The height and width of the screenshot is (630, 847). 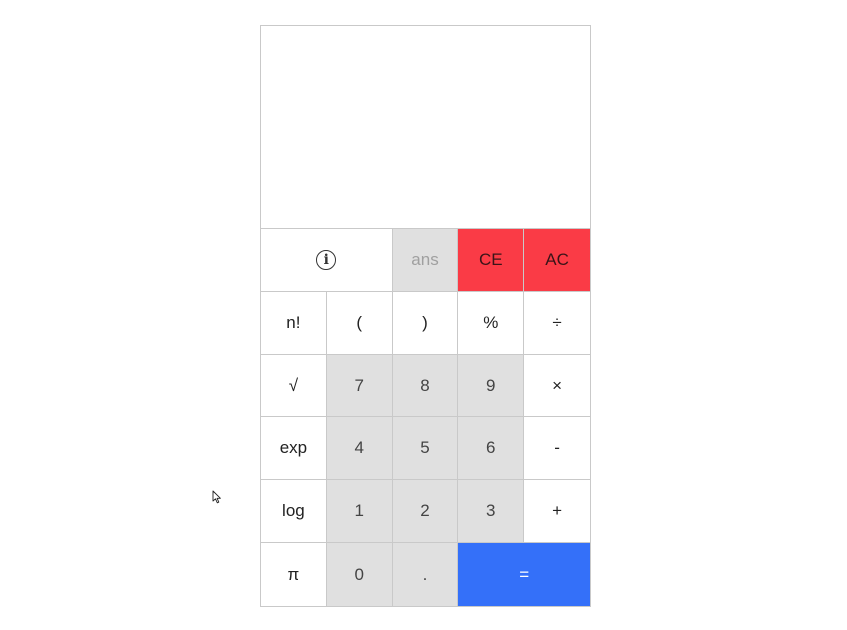 What do you see at coordinates (557, 323) in the screenshot?
I see `divide-button: ÷` at bounding box center [557, 323].